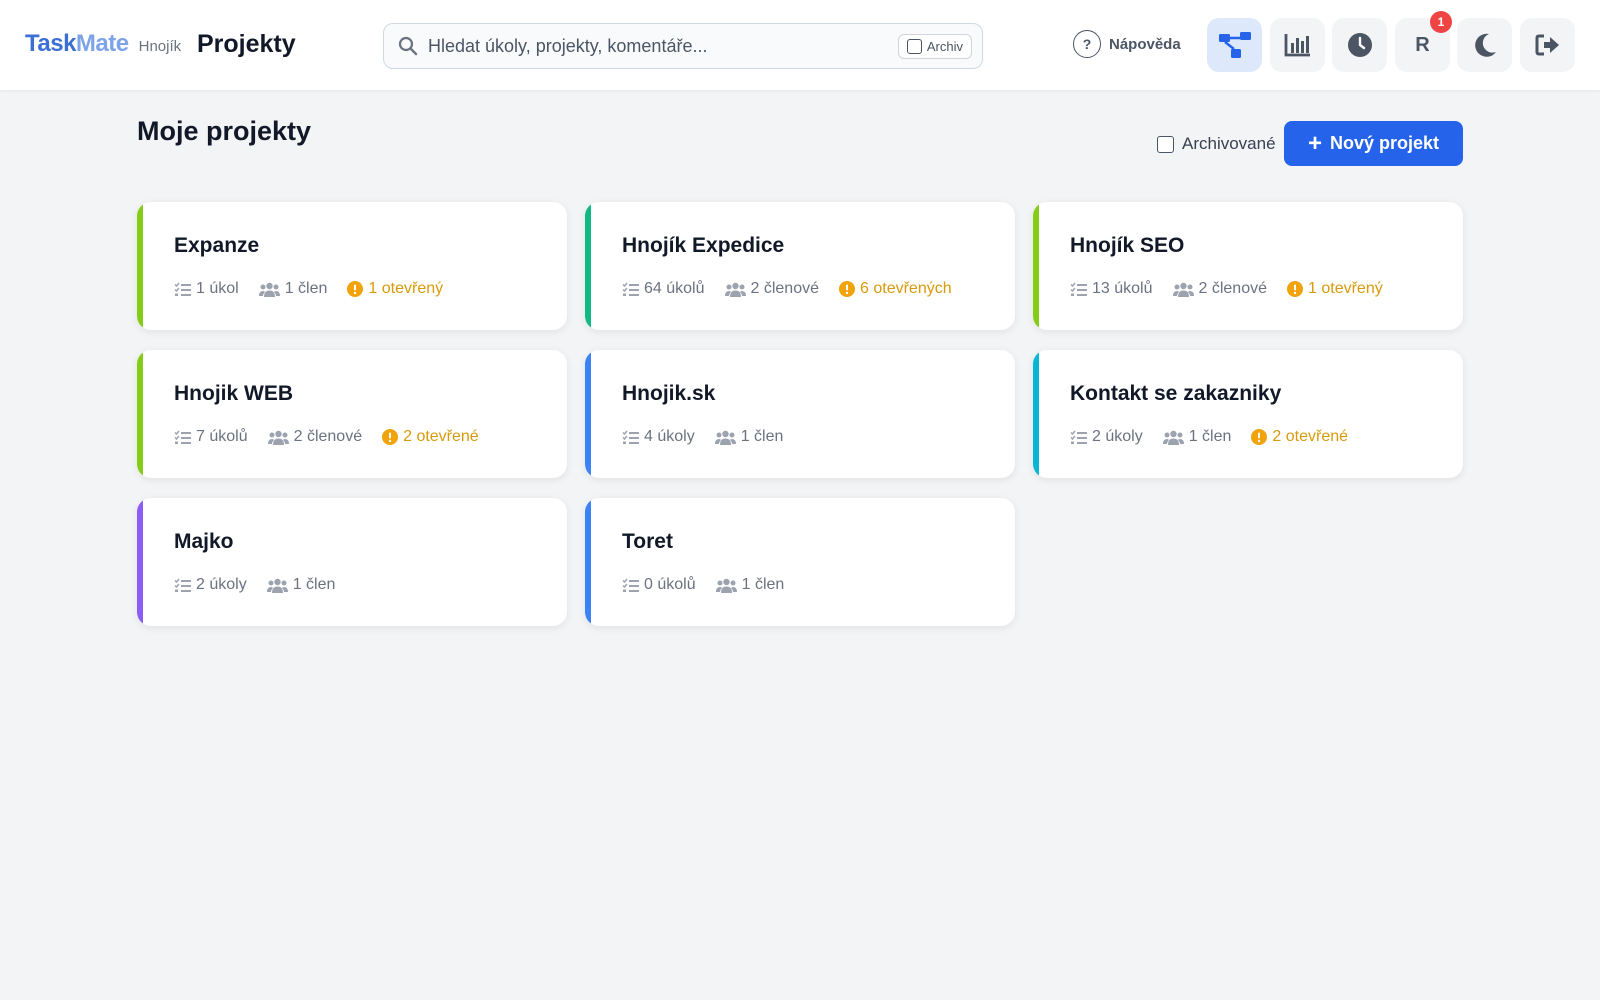 The width and height of the screenshot is (1600, 1000). I want to click on task-count: 7 úkolů, so click(211, 437).